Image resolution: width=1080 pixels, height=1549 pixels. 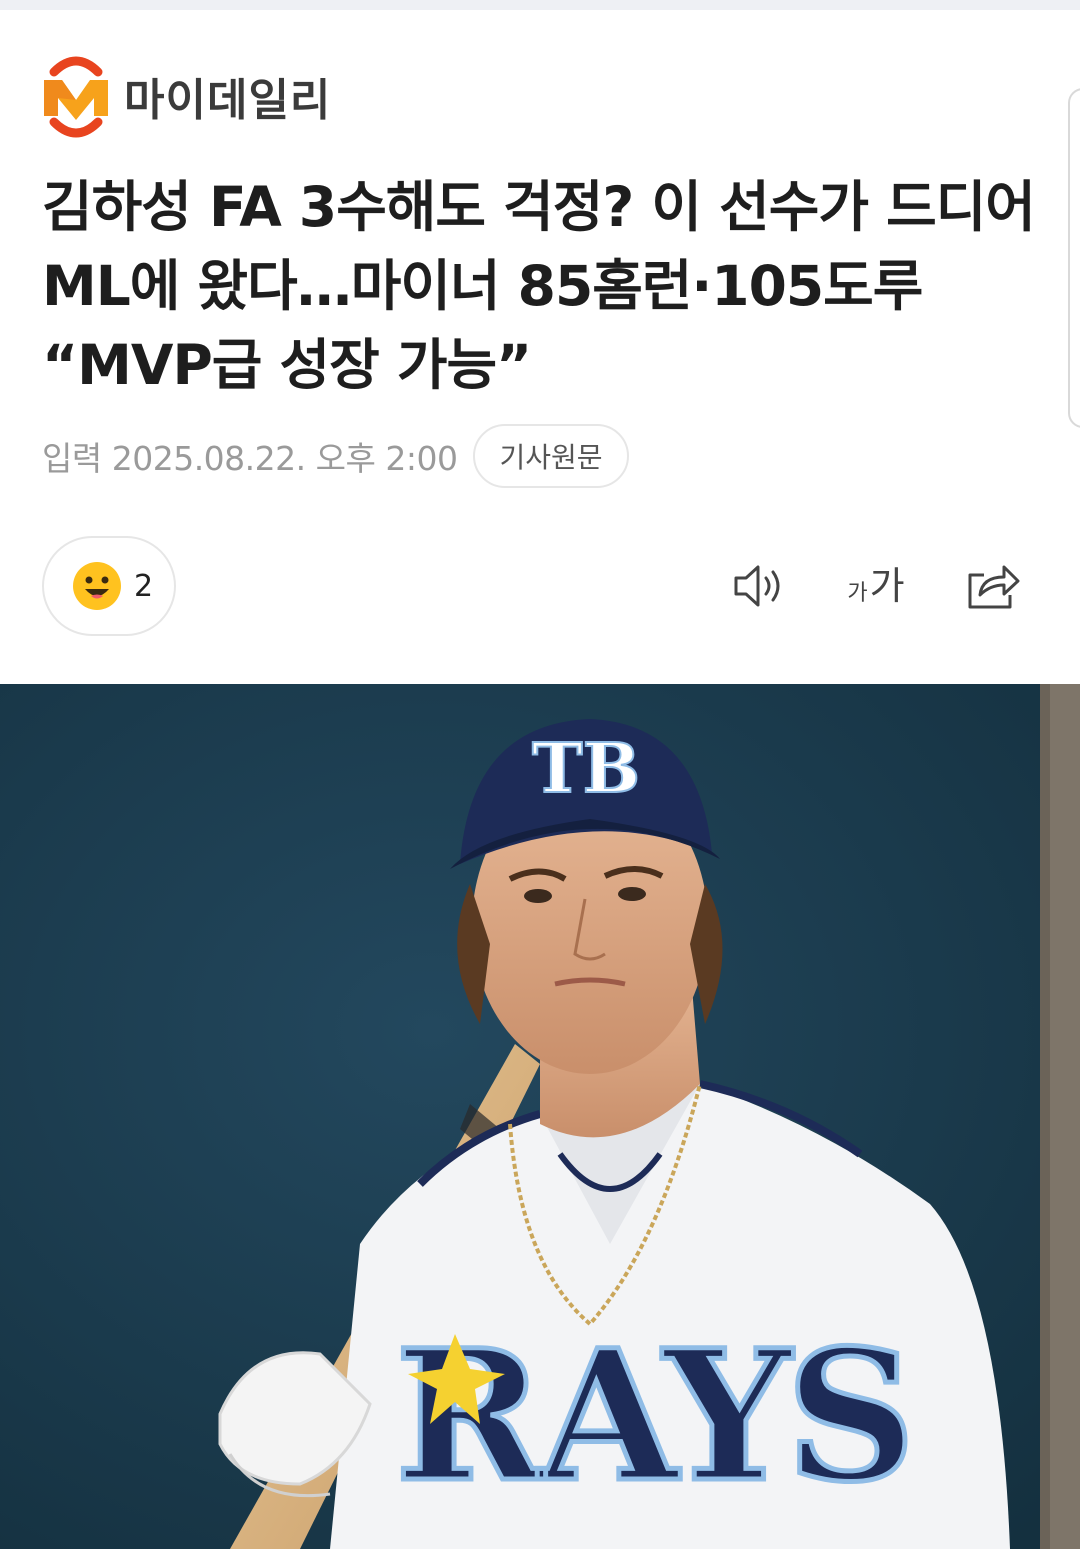 What do you see at coordinates (586, 769) in the screenshot?
I see `cap-logo: TB` at bounding box center [586, 769].